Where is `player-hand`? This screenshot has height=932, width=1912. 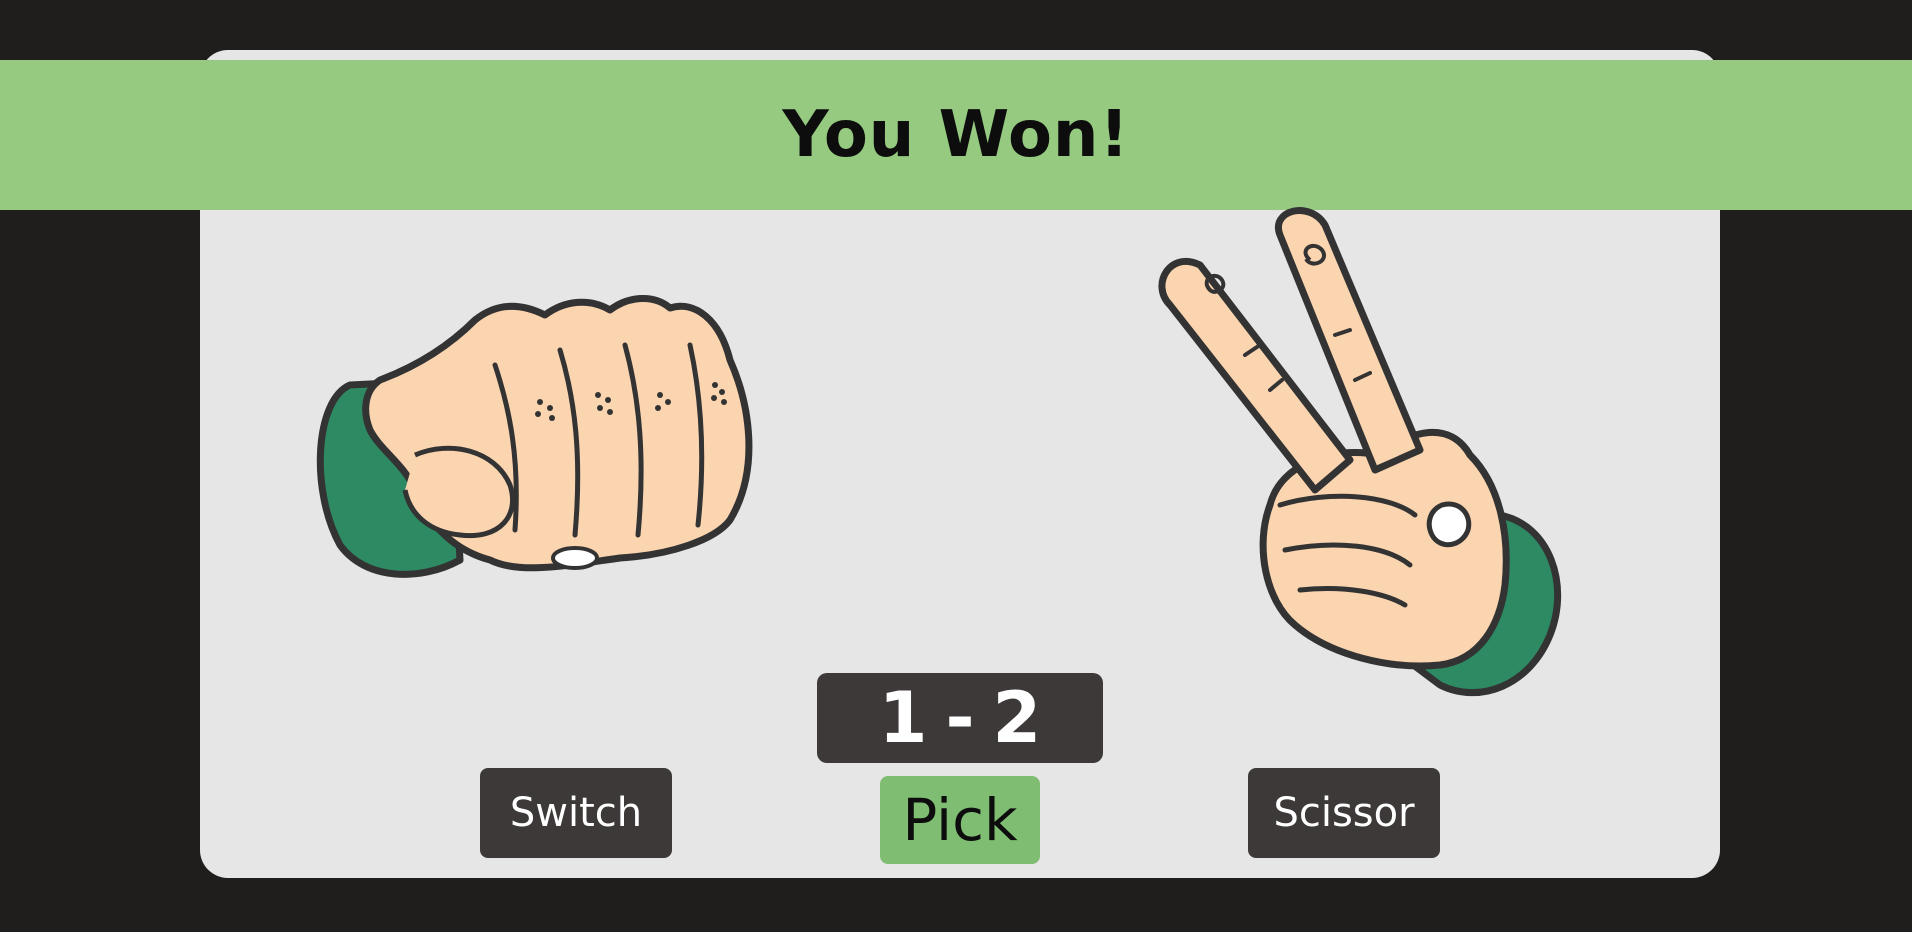 player-hand is located at coordinates (545, 440).